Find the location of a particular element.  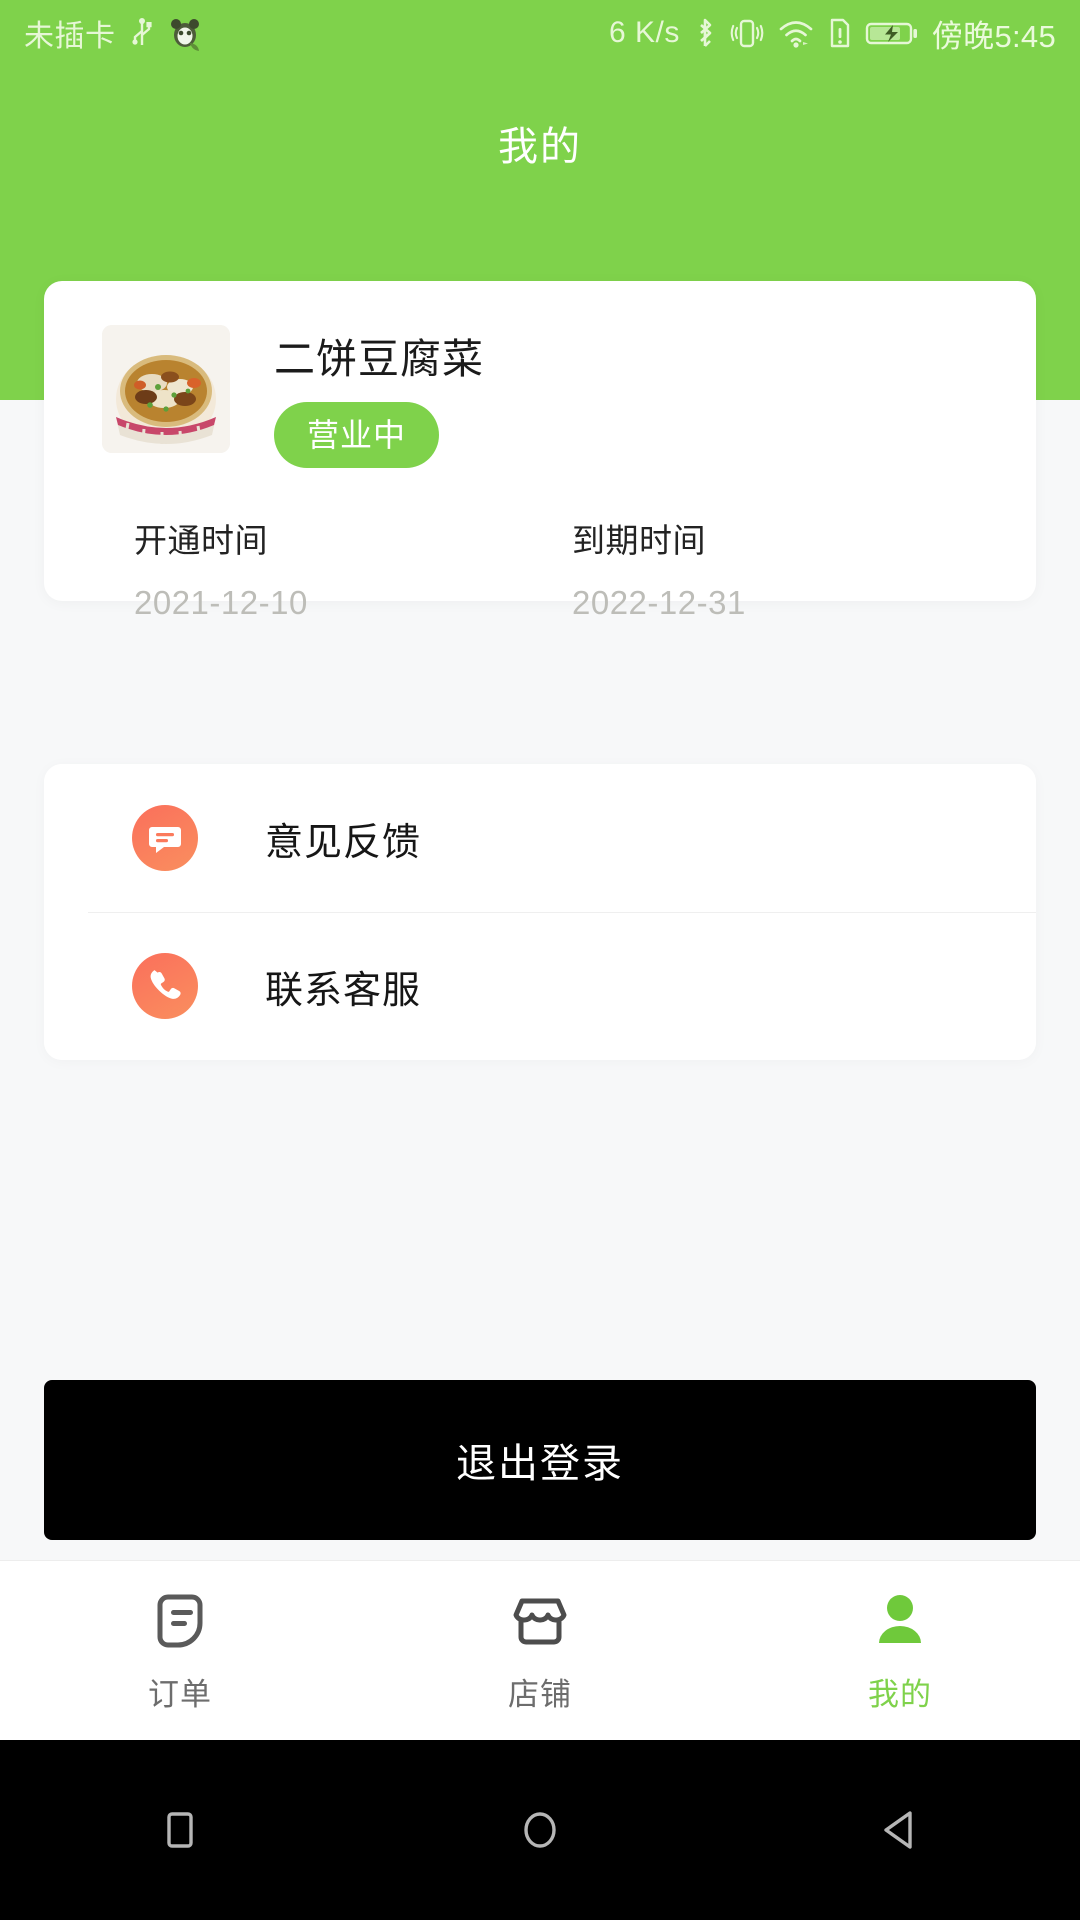

status-badge: 营业中 is located at coordinates (357, 435).